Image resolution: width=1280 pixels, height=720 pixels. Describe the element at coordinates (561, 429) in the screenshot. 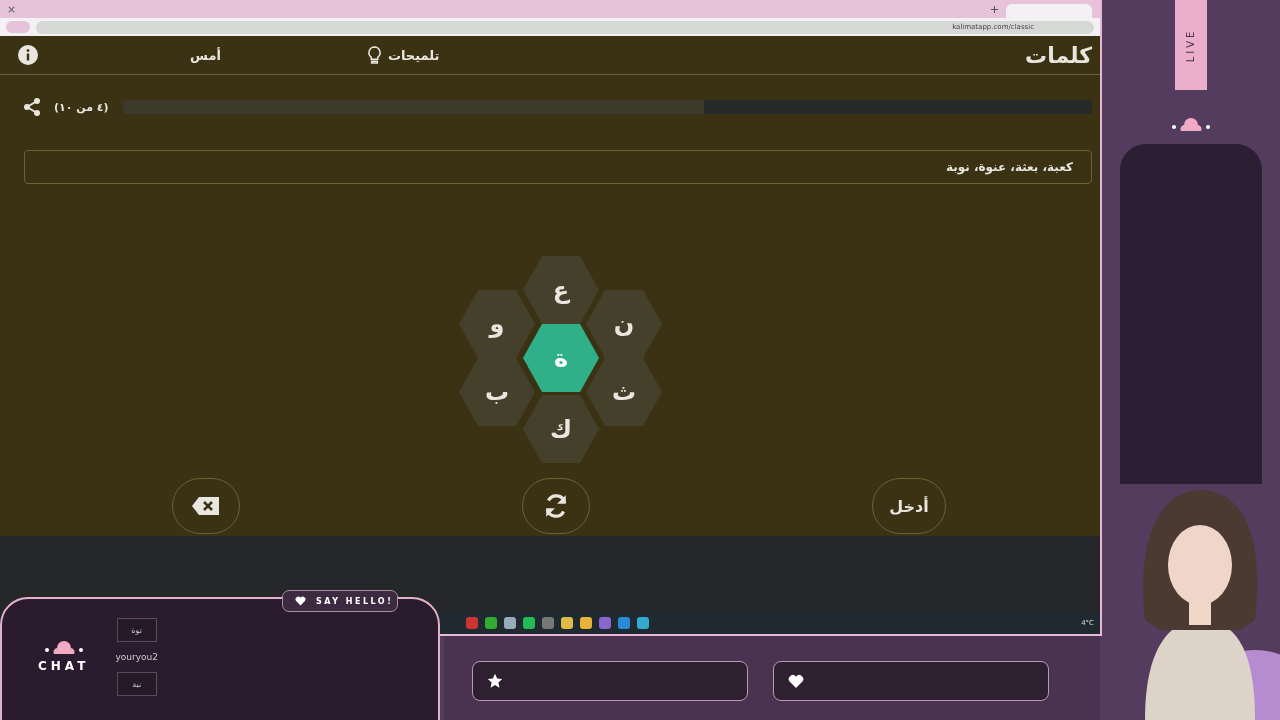

I see `letter-tile: ك` at that location.